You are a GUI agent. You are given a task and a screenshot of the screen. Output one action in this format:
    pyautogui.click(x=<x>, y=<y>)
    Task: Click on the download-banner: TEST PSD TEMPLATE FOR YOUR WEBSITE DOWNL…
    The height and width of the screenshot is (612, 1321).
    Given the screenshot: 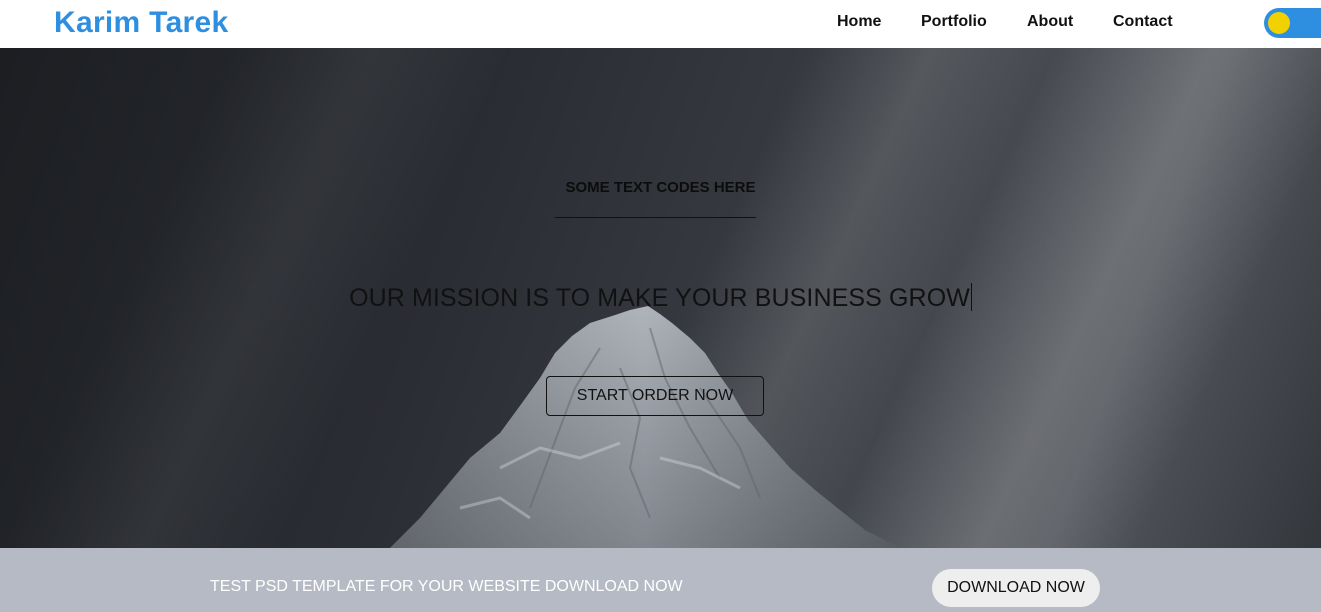 What is the action you would take?
    pyautogui.click(x=660, y=580)
    